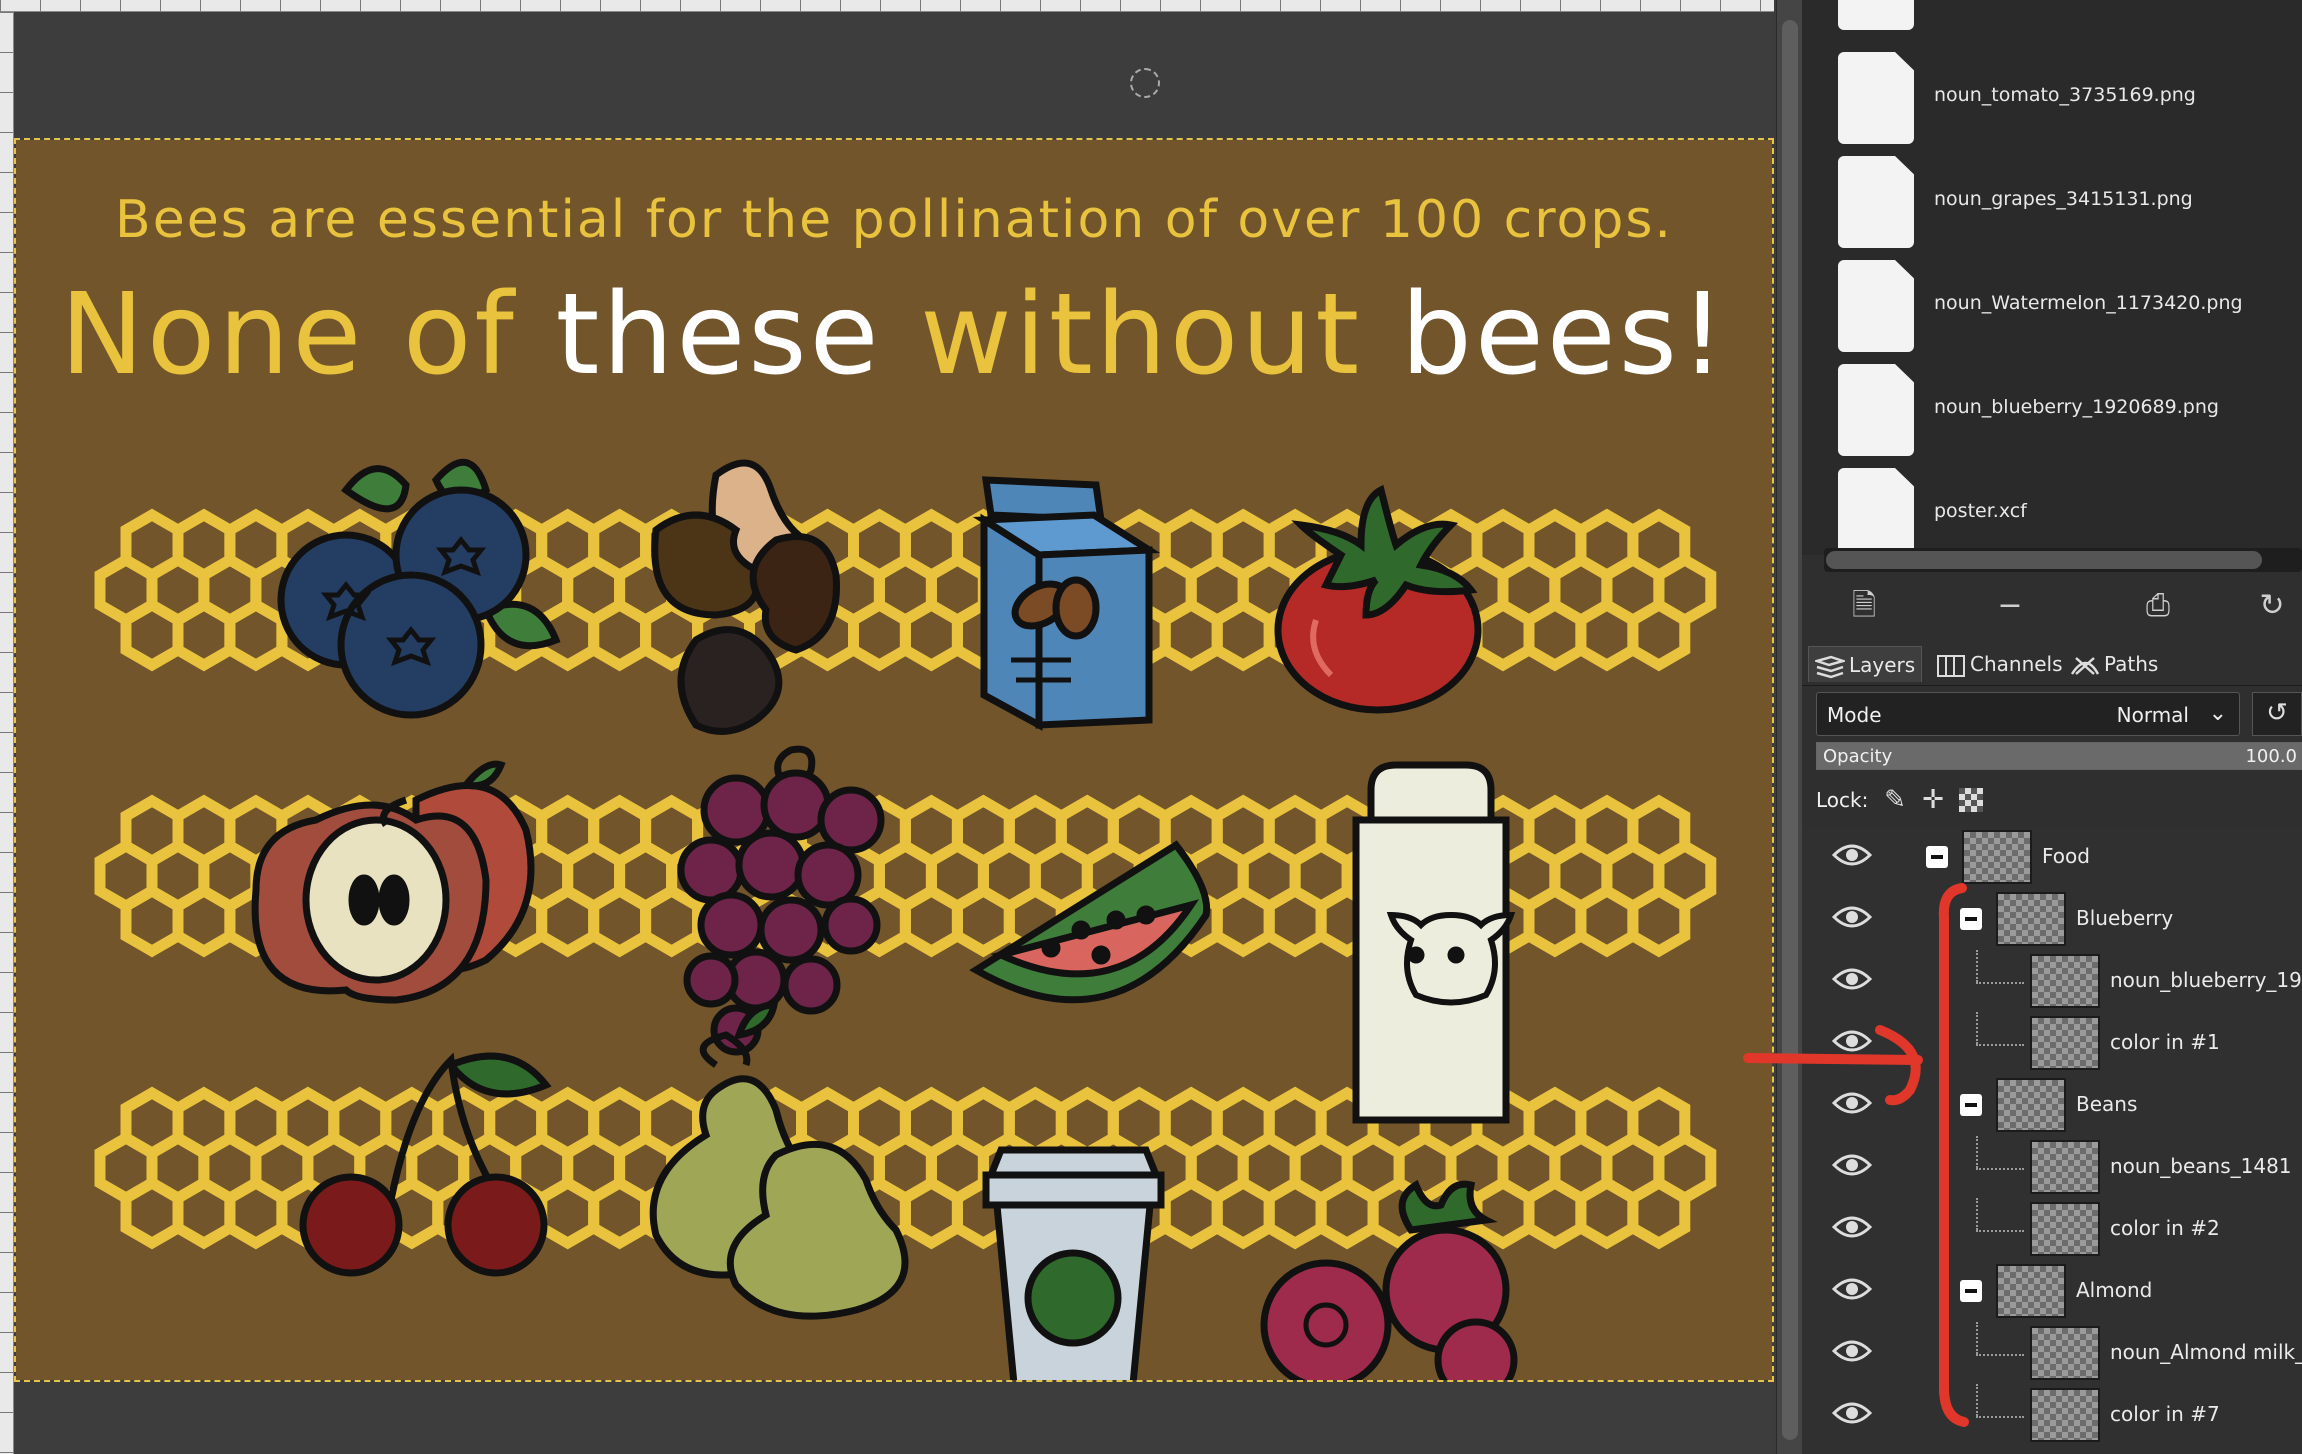 This screenshot has height=1454, width=2302. I want to click on mode-value: Normal, so click(2152, 715).